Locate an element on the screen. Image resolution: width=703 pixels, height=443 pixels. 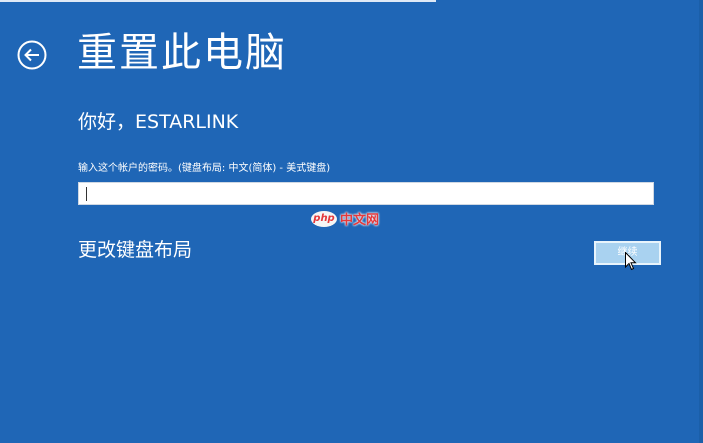
back-arrow-icon is located at coordinates (32, 55).